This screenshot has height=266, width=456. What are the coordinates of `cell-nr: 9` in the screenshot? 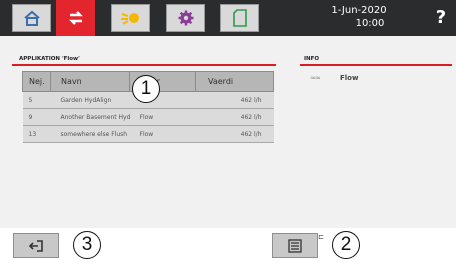 It's located at (36, 117).